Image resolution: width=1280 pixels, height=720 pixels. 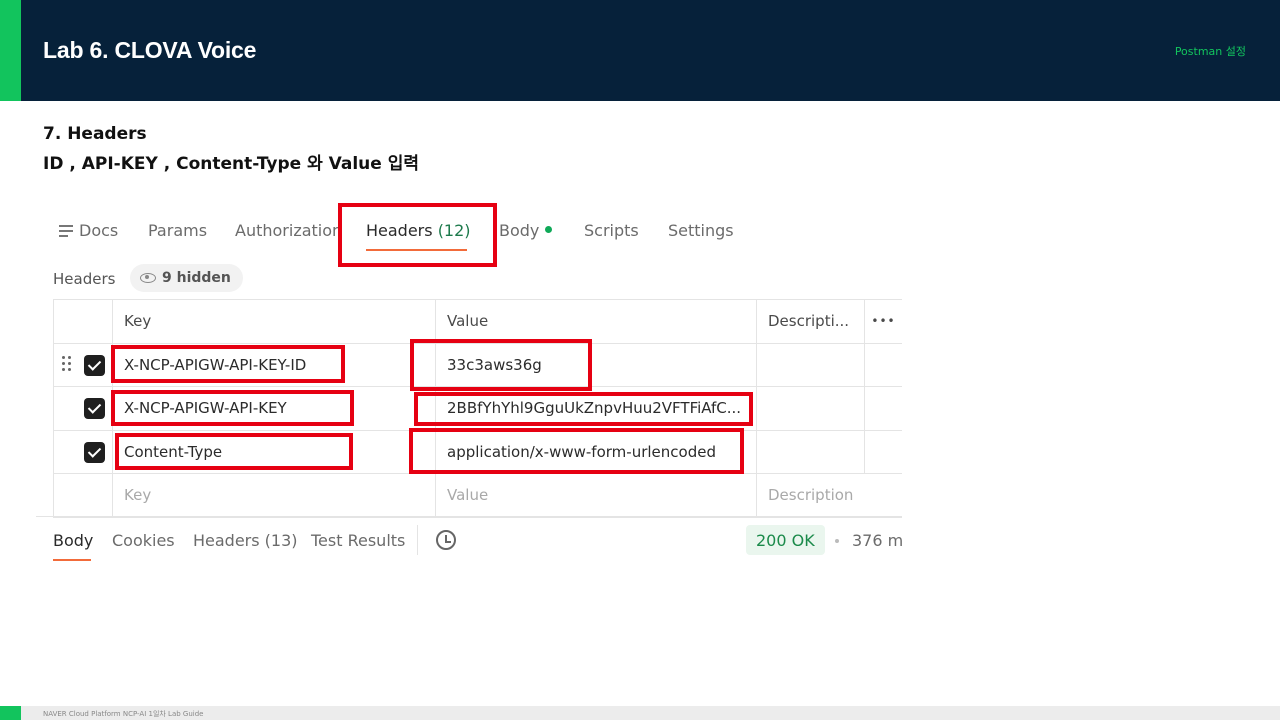 What do you see at coordinates (143, 540) in the screenshot?
I see `response-tab-cookies: Cookies` at bounding box center [143, 540].